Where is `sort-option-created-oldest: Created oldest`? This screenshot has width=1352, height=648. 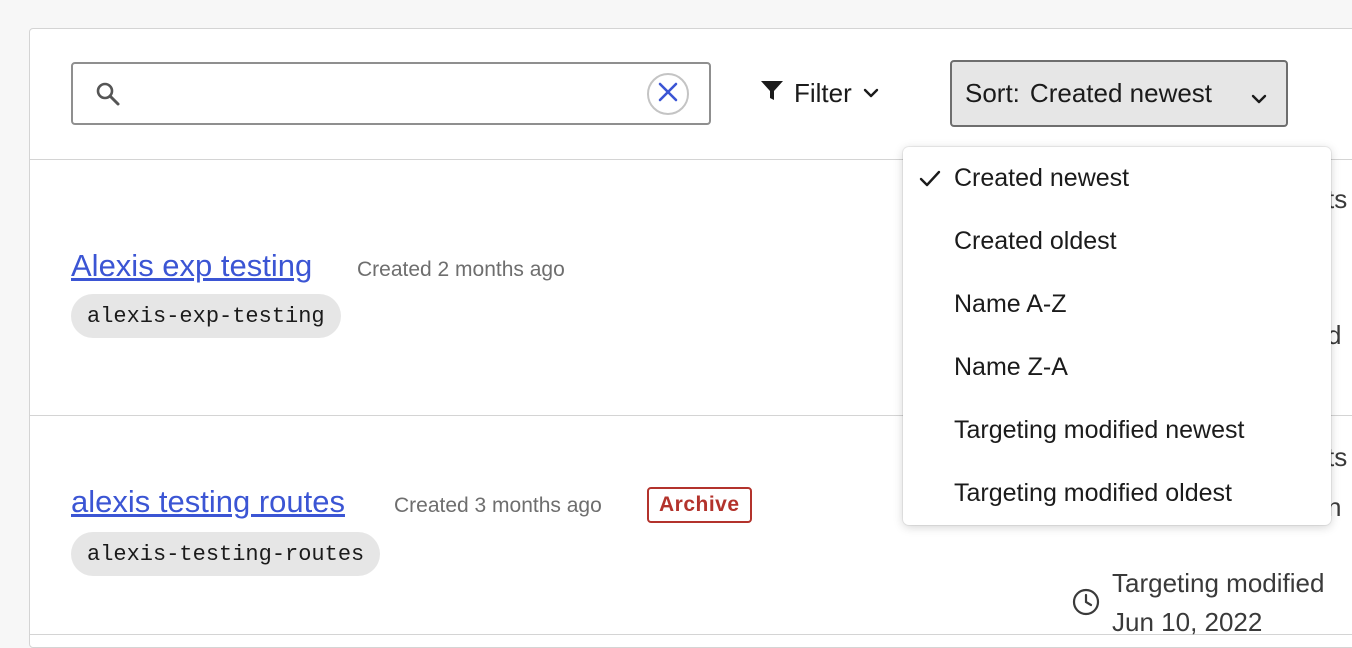 sort-option-created-oldest: Created oldest is located at coordinates (1117, 241).